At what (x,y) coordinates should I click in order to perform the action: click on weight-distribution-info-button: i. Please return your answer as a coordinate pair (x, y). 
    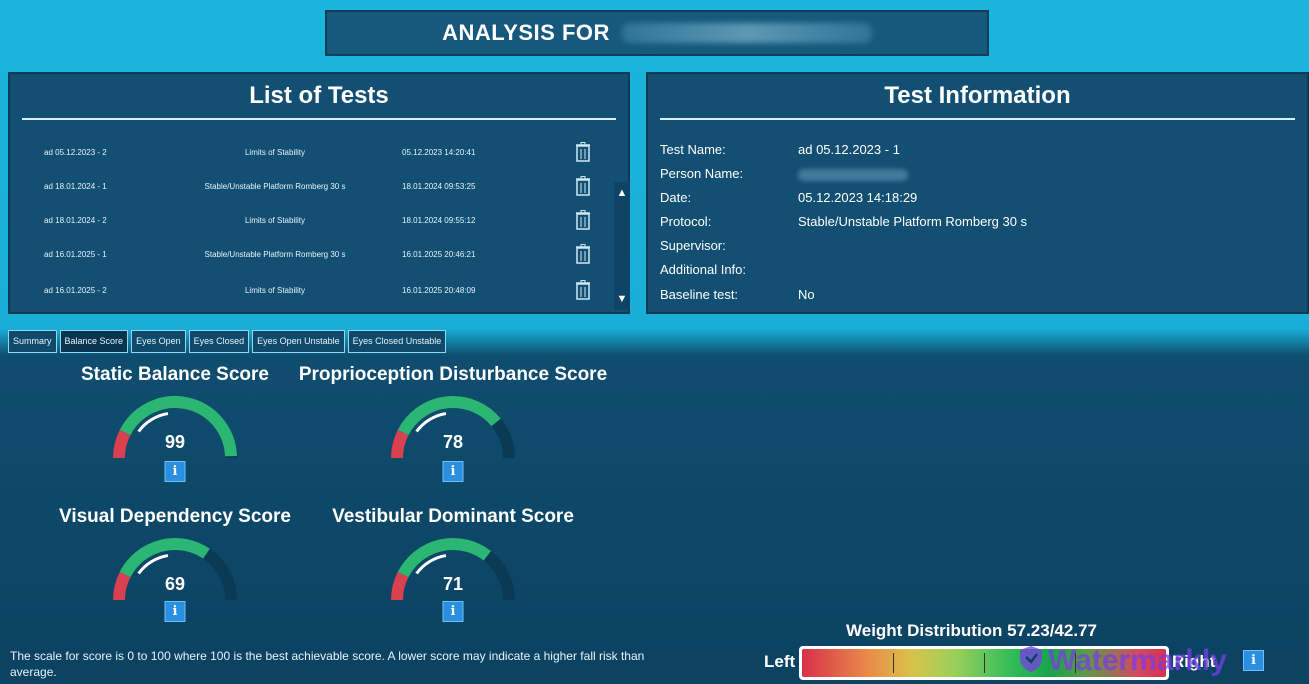
    Looking at the image, I should click on (1253, 660).